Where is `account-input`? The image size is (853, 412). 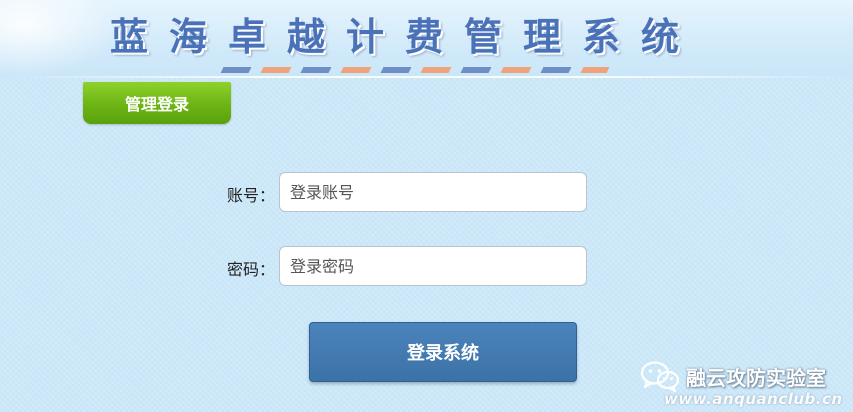 account-input is located at coordinates (433, 192).